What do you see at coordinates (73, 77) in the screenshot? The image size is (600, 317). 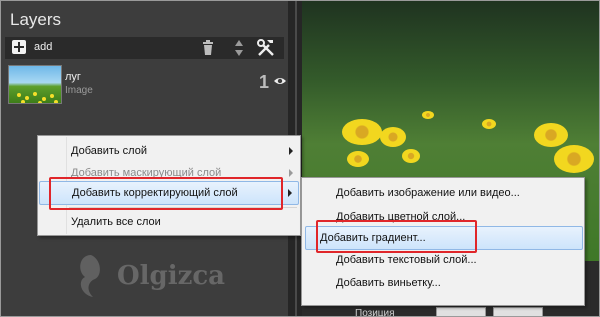 I see `layer-name: луг` at bounding box center [73, 77].